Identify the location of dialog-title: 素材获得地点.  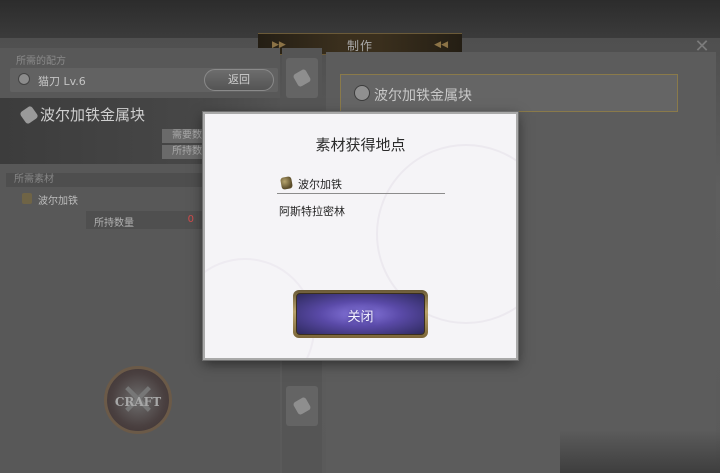
(360, 145).